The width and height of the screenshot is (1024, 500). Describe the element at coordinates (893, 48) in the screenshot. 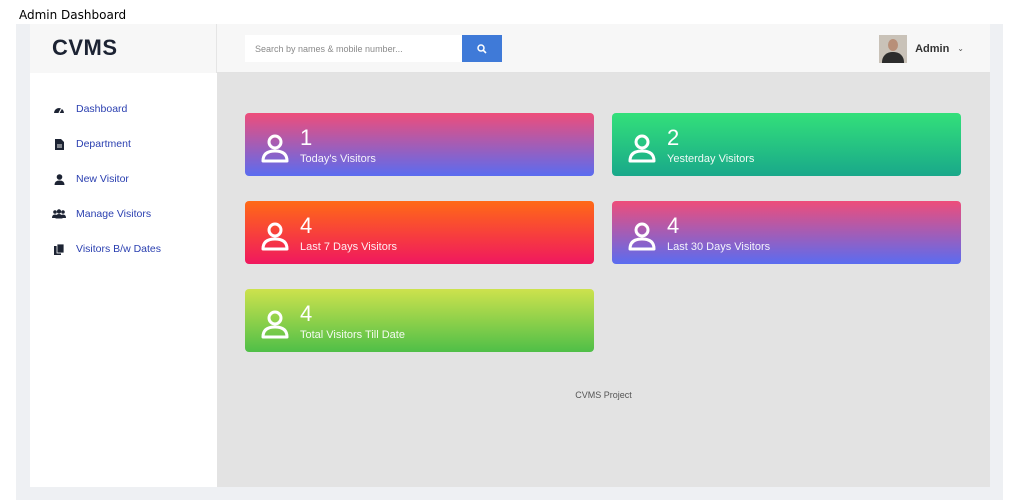

I see `avatar` at that location.